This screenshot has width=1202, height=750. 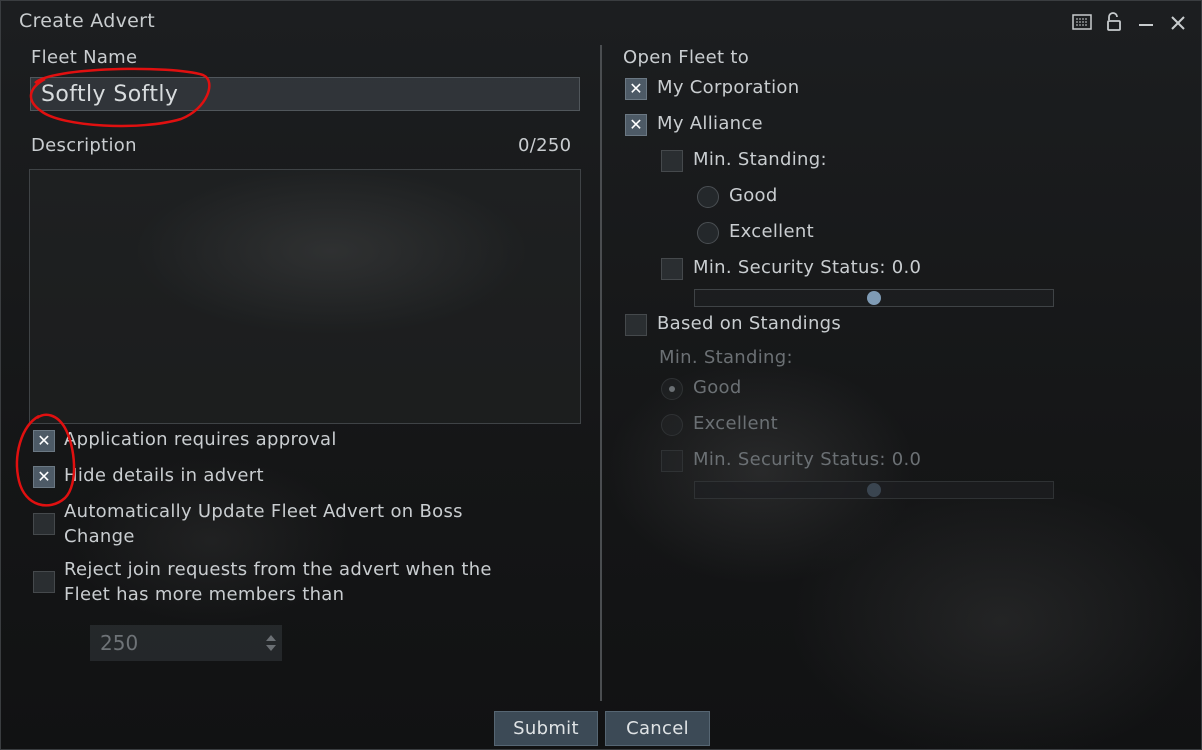 I want to click on unlock-icon, so click(x=1114, y=22).